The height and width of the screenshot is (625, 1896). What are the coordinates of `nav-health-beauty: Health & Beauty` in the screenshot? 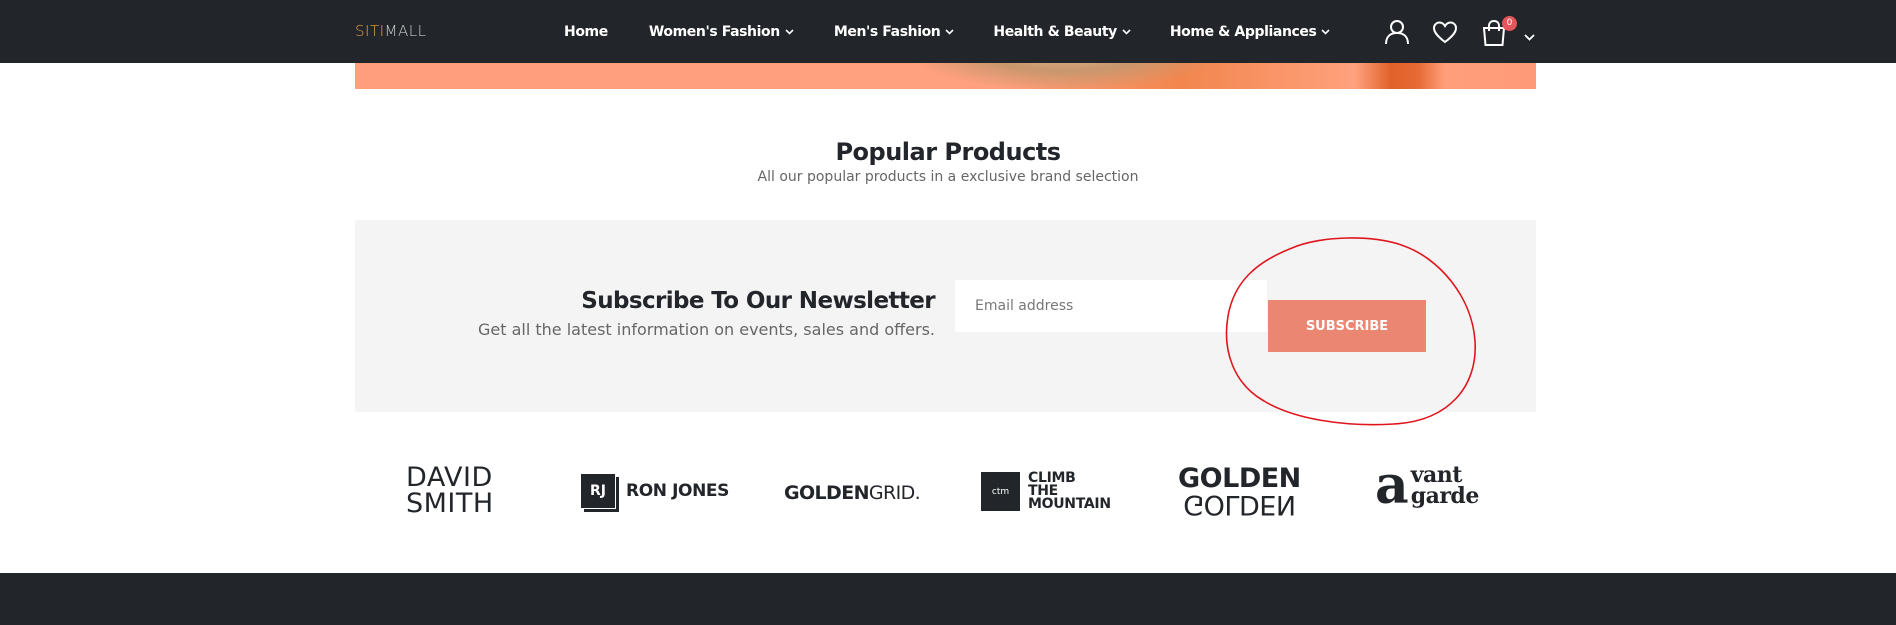 It's located at (1062, 31).